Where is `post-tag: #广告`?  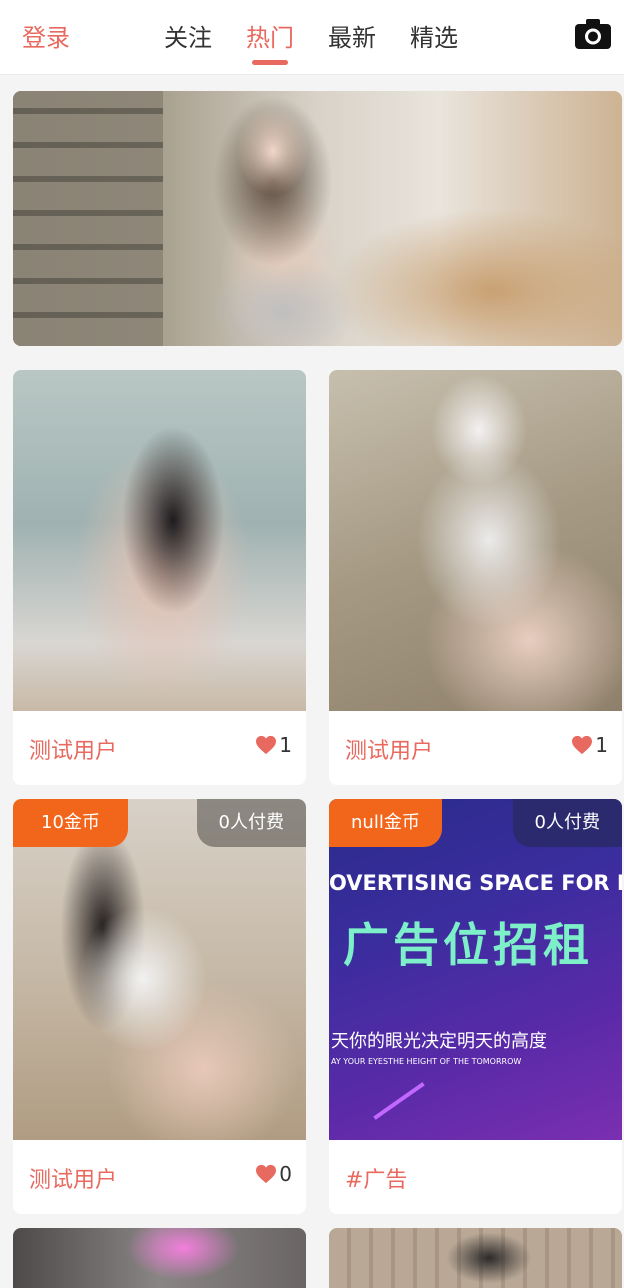 post-tag: #广告 is located at coordinates (376, 1178).